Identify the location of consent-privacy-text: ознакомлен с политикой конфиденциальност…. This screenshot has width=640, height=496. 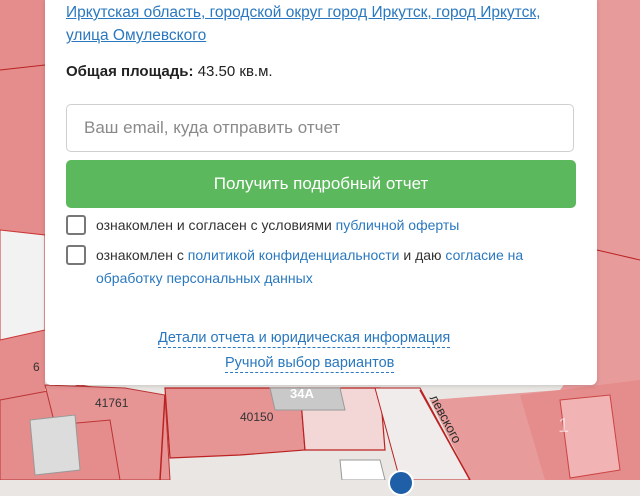
(336, 267).